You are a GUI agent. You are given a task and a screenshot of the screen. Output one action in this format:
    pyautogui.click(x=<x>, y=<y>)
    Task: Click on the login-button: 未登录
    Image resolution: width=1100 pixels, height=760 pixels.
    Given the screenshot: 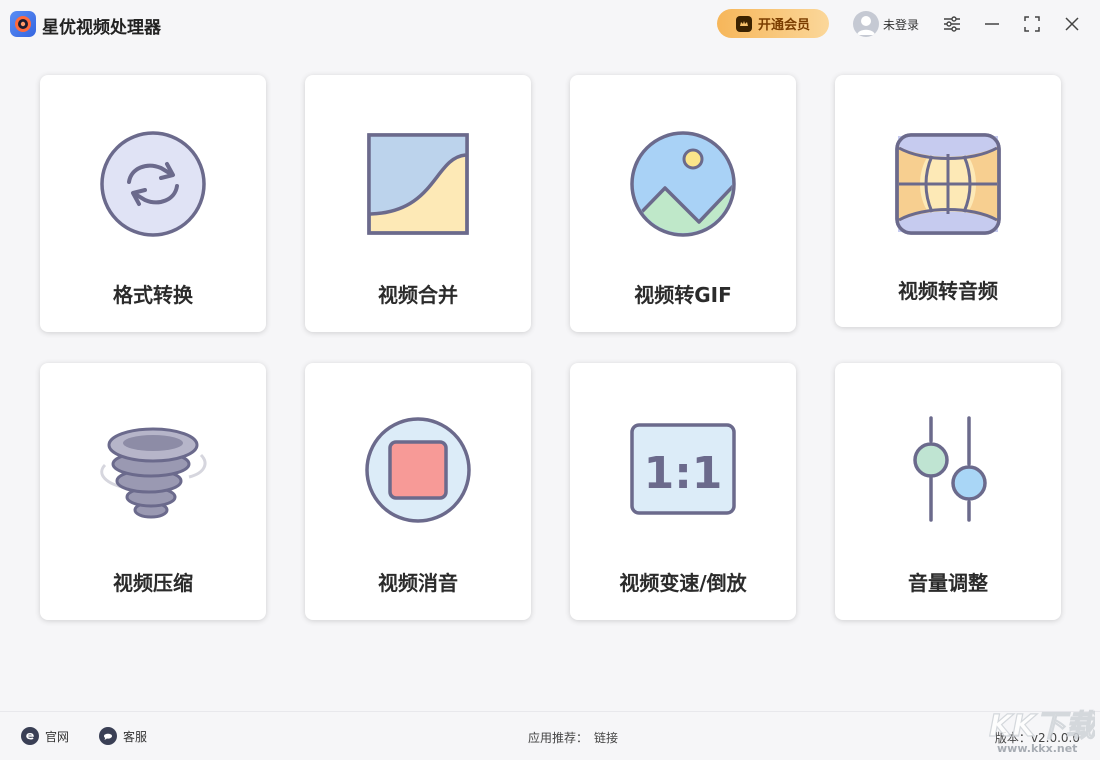 What is the action you would take?
    pyautogui.click(x=886, y=24)
    